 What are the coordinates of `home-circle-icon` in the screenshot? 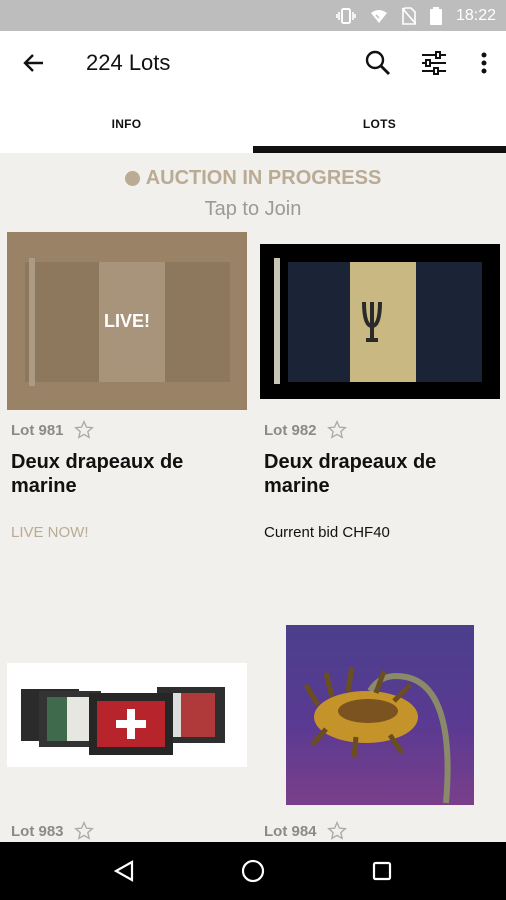 It's located at (253, 871).